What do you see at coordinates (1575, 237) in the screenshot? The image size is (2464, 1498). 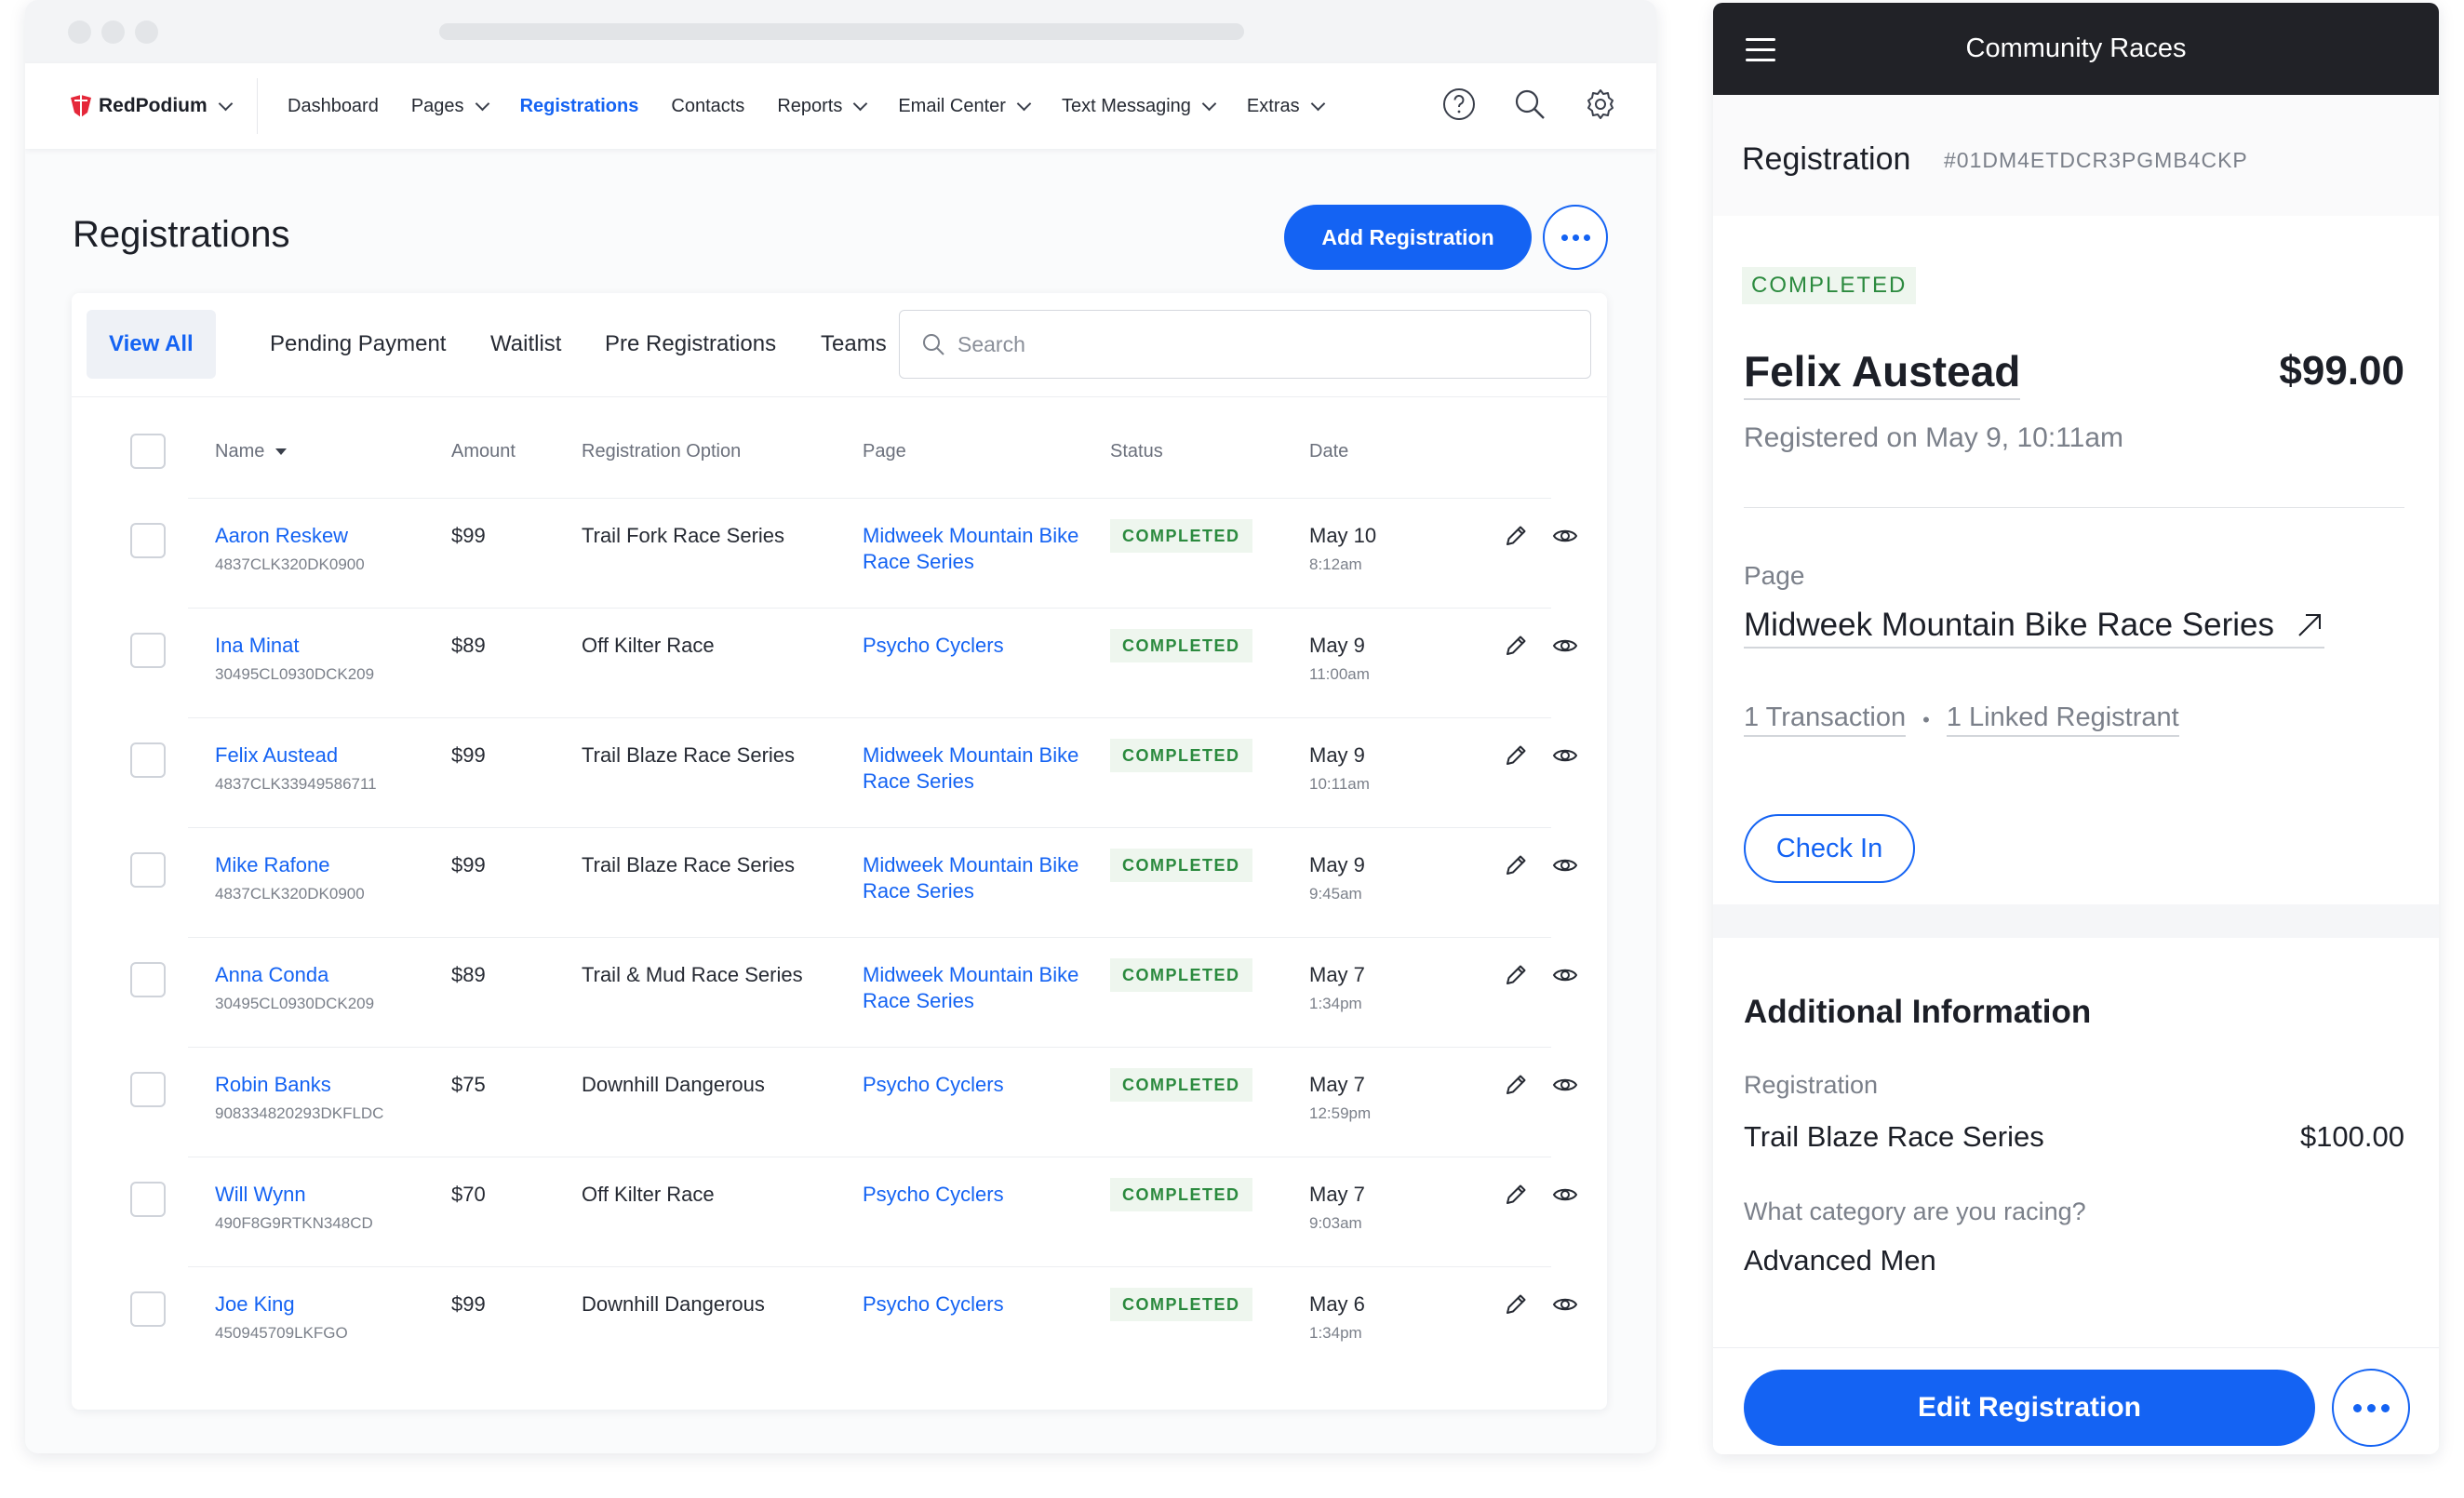 I see `more-options-button` at bounding box center [1575, 237].